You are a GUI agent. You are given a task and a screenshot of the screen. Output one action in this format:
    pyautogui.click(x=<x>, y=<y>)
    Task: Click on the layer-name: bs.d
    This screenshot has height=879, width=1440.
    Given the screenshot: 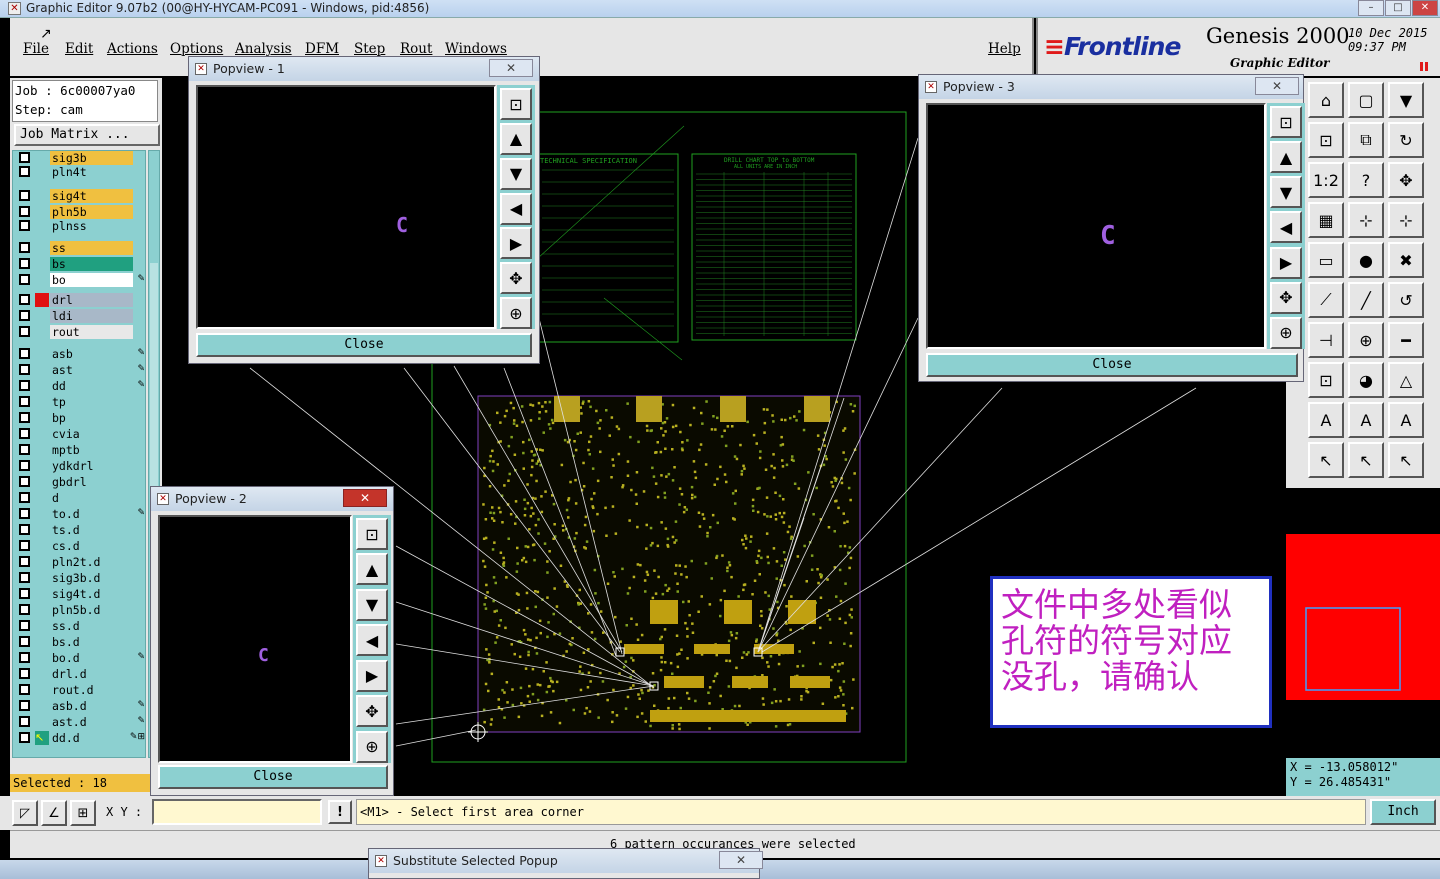 What is the action you would take?
    pyautogui.click(x=91, y=642)
    